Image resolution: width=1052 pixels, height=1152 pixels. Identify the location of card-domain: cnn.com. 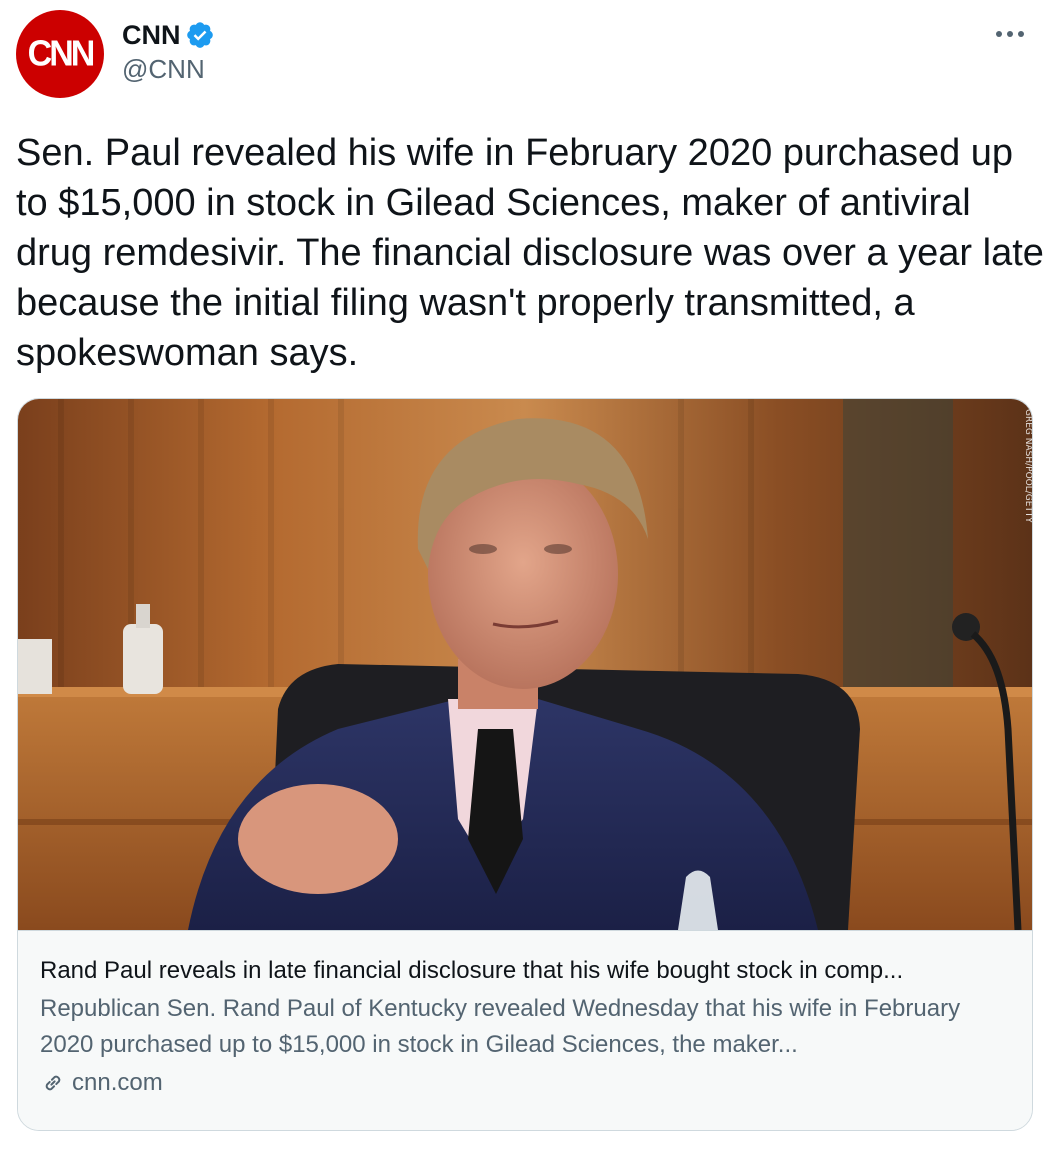
(525, 1083).